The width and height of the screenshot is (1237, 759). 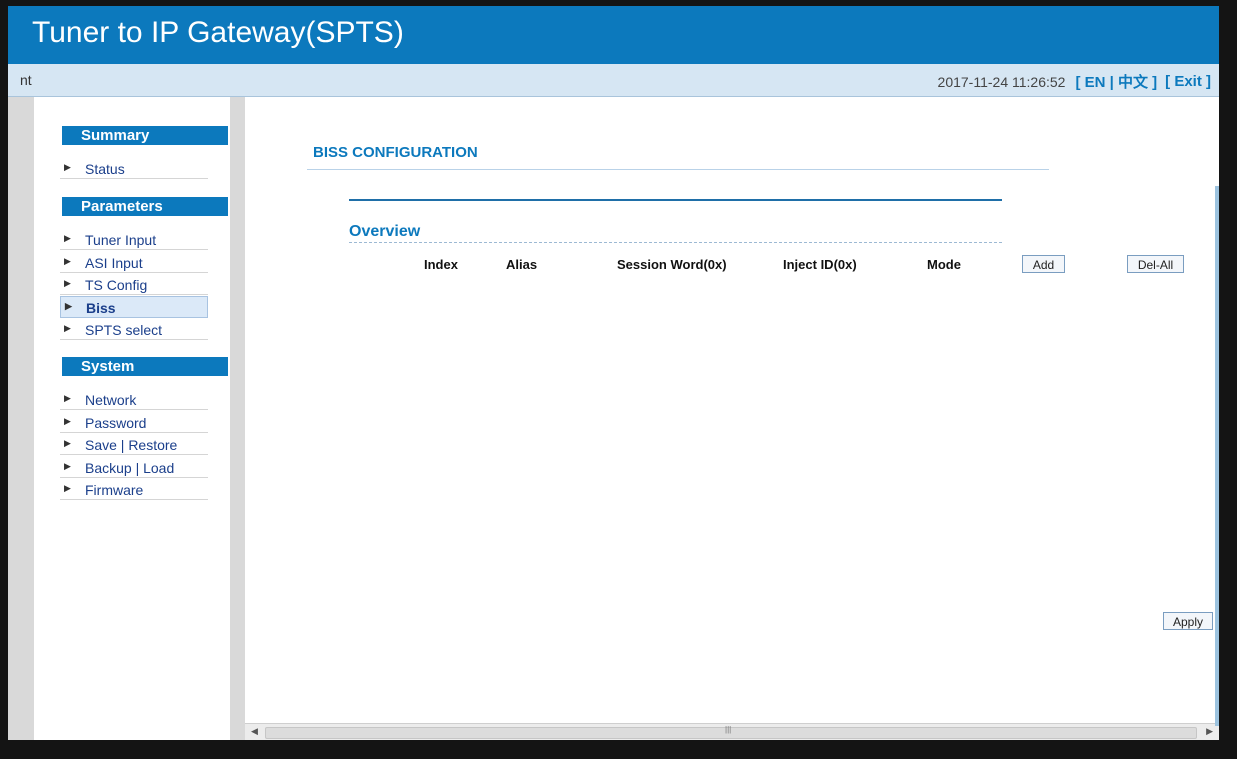 What do you see at coordinates (944, 264) in the screenshot?
I see `column-header-mode: Mode` at bounding box center [944, 264].